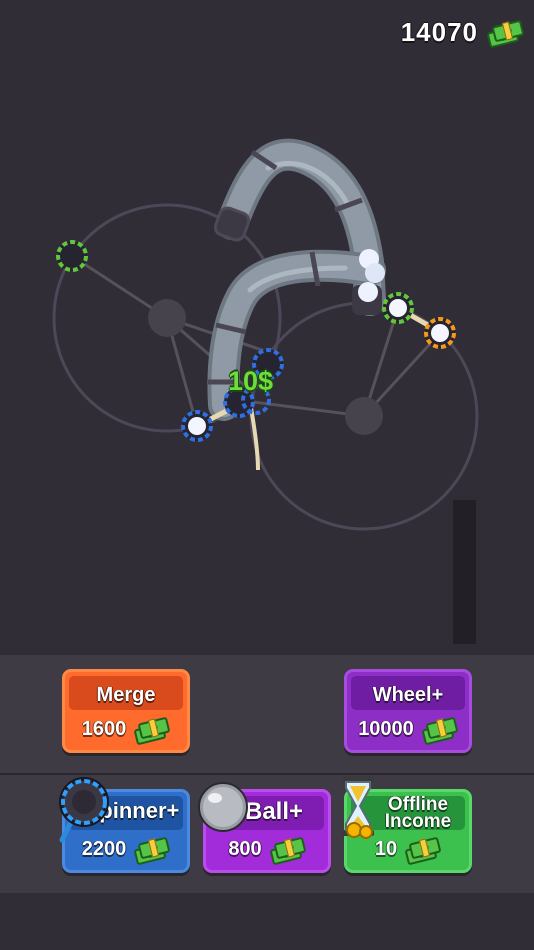 Image resolution: width=534 pixels, height=950 pixels. I want to click on ball-icon, so click(223, 807).